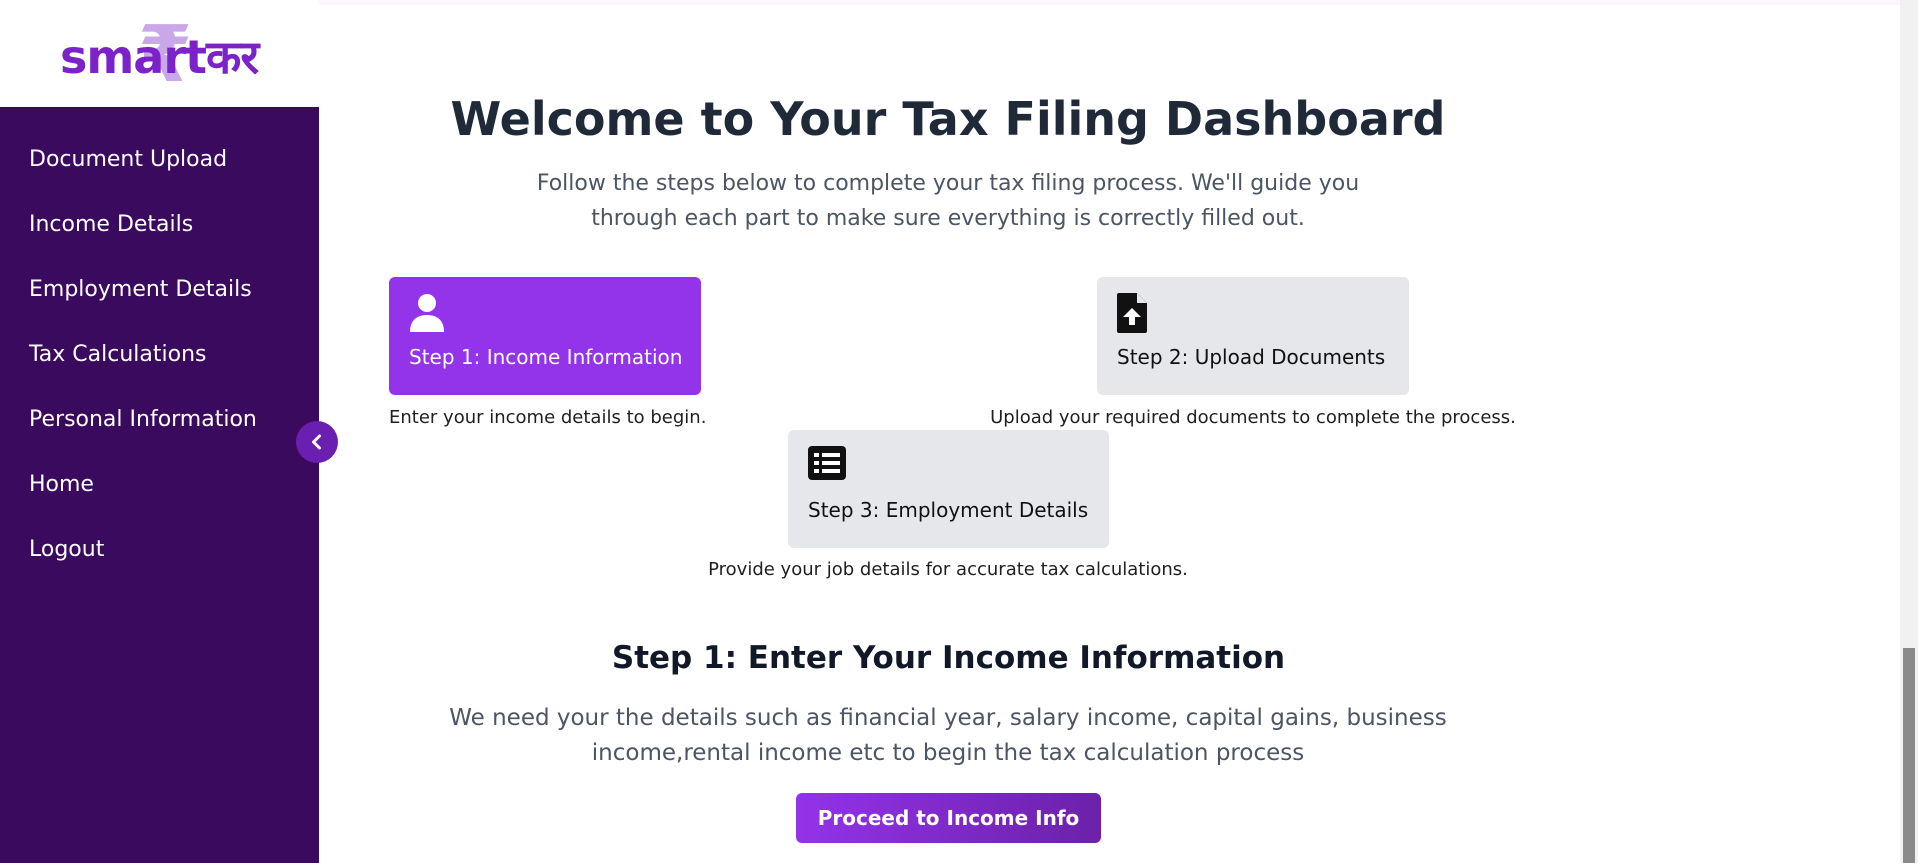 The height and width of the screenshot is (863, 1918). What do you see at coordinates (948, 818) in the screenshot?
I see `proceed-to-income-button: Proceed to Income Info` at bounding box center [948, 818].